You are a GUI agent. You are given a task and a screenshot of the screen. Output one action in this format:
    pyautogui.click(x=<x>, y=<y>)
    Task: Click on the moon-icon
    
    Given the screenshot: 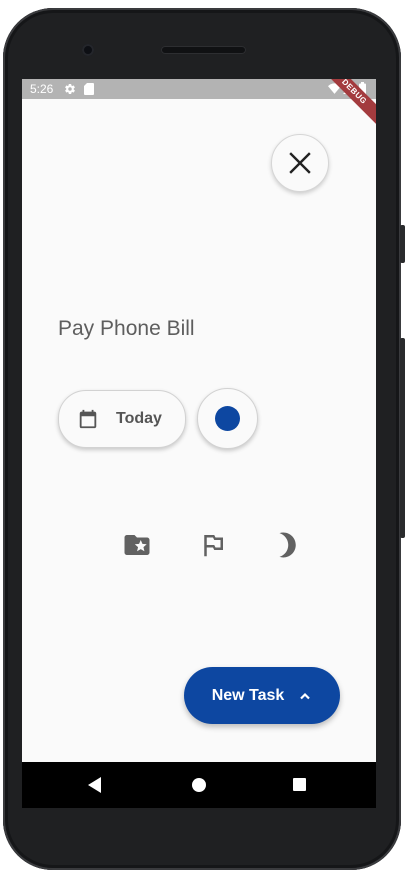 What is the action you would take?
    pyautogui.click(x=287, y=545)
    